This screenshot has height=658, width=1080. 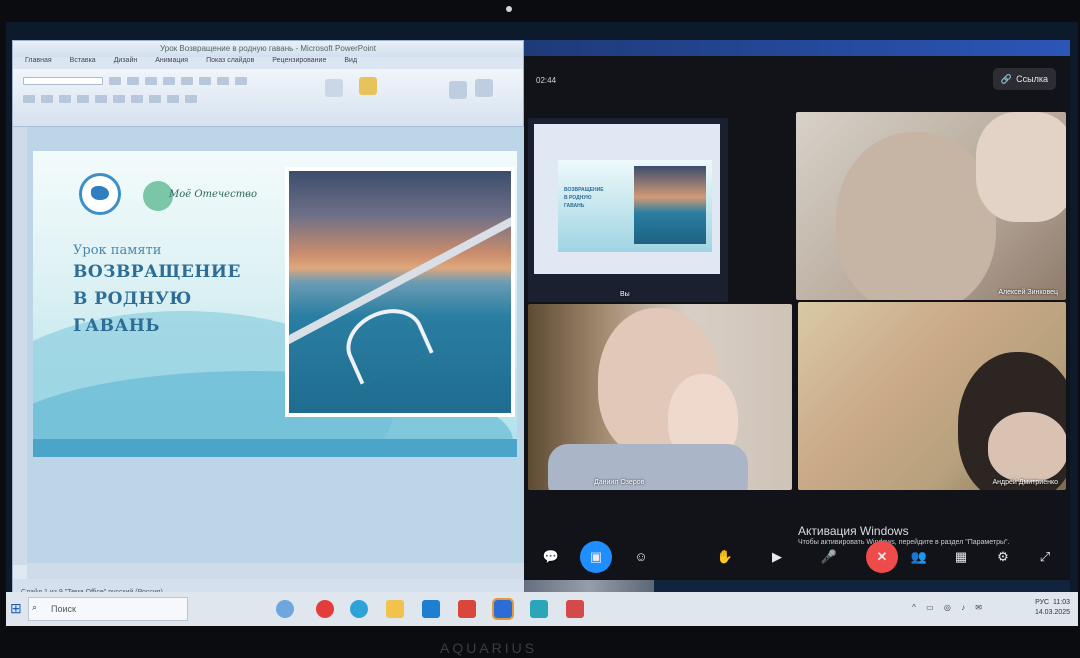 I want to click on shrink-font-icon, so click(x=151, y=81).